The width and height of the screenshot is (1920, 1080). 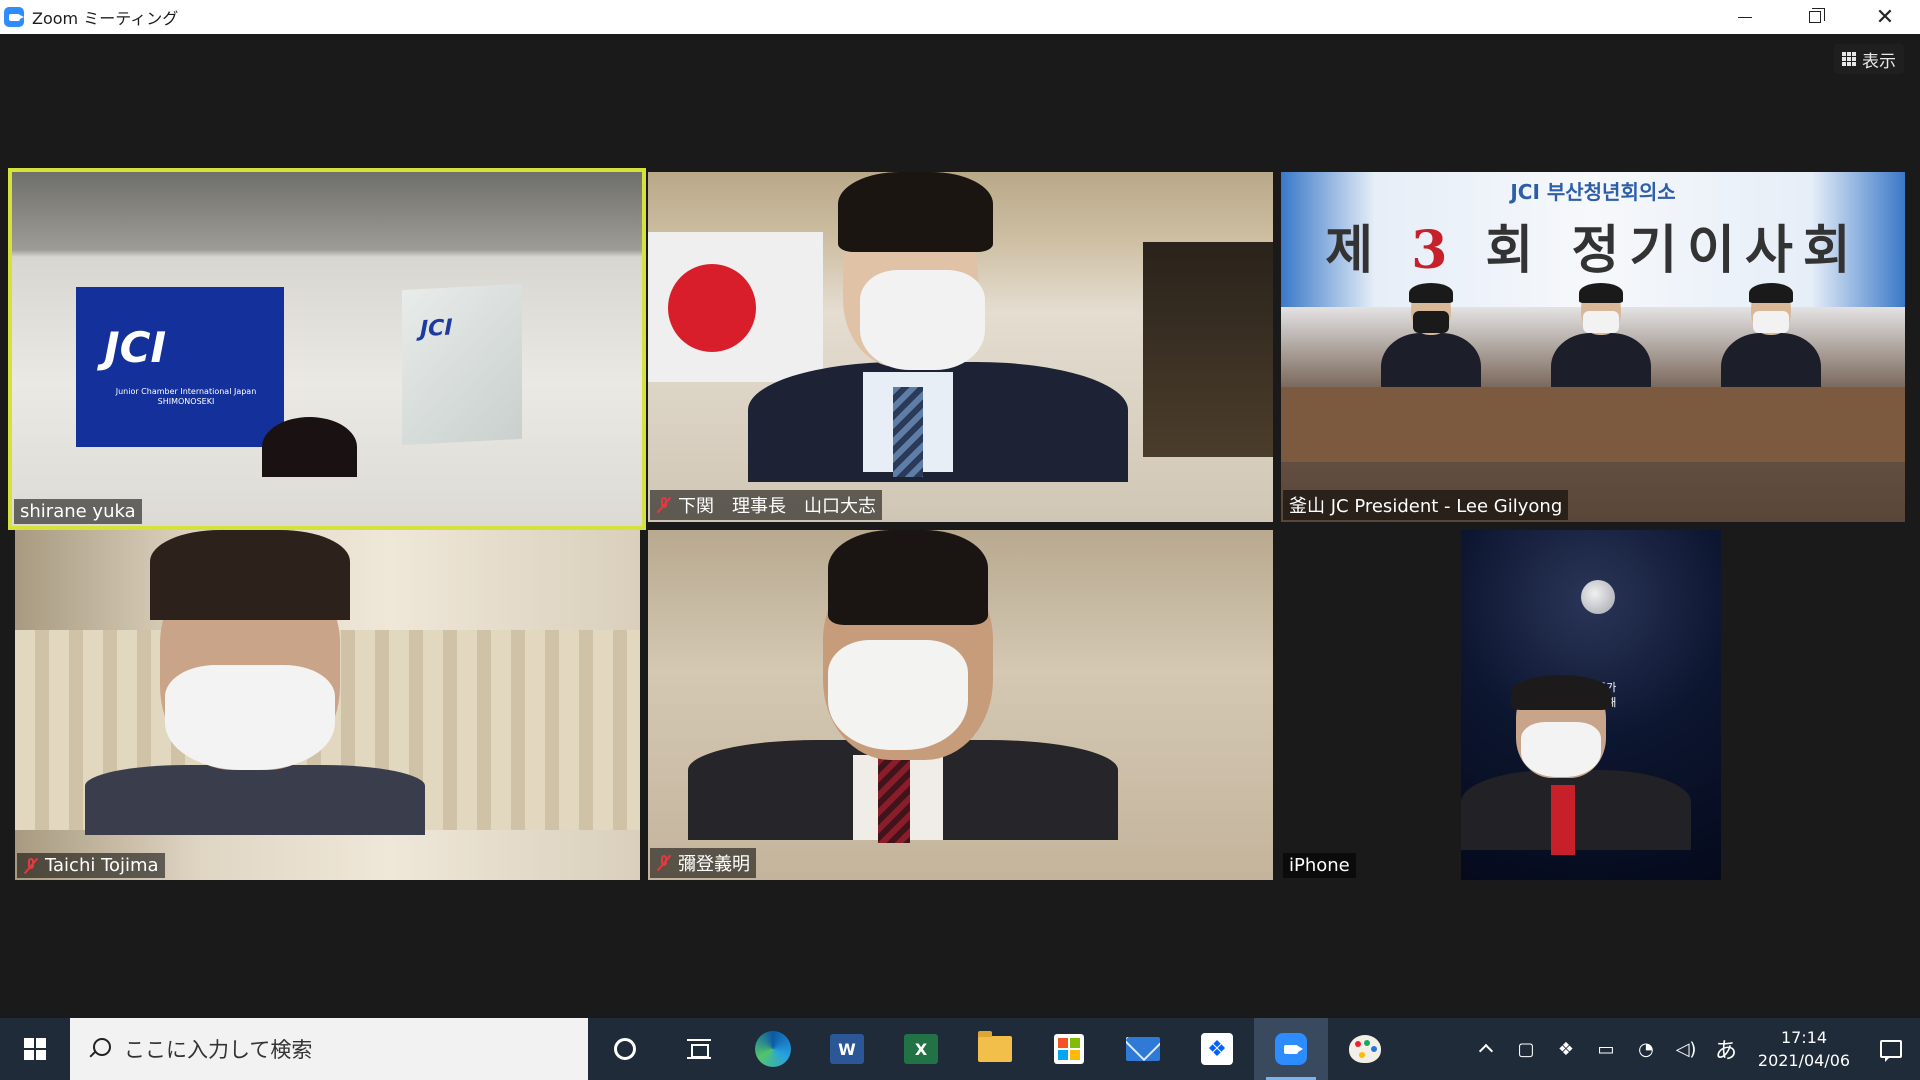 I want to click on conference-desk, so click(x=1593, y=424).